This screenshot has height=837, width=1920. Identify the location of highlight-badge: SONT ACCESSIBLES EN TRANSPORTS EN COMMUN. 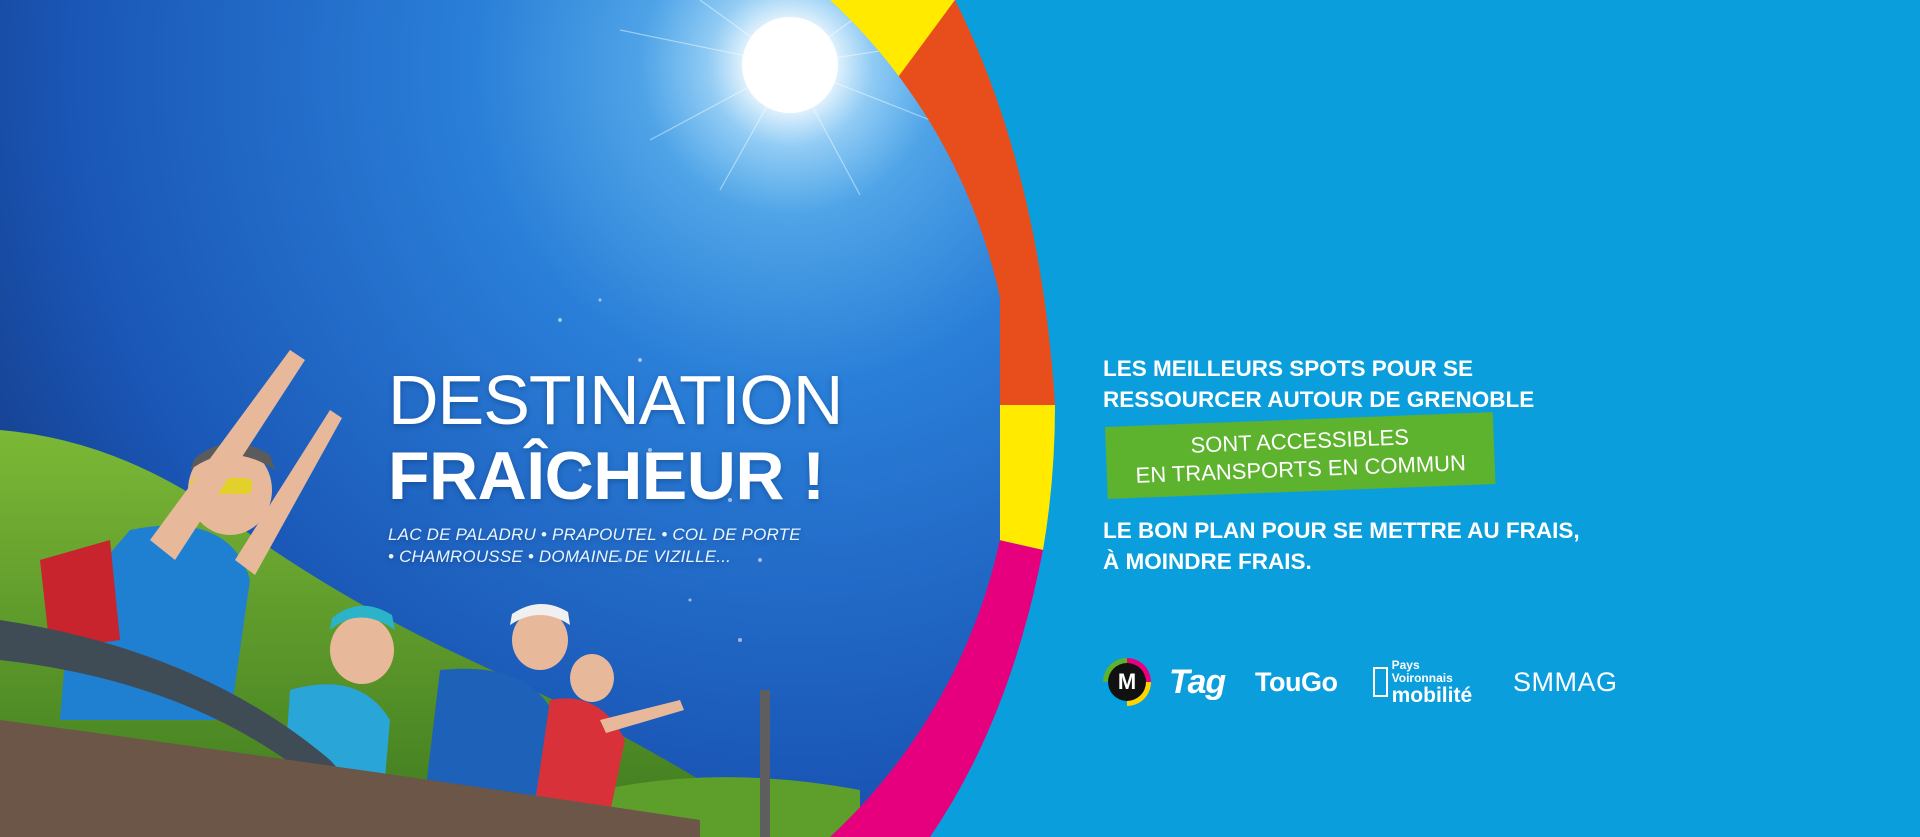
(1300, 455).